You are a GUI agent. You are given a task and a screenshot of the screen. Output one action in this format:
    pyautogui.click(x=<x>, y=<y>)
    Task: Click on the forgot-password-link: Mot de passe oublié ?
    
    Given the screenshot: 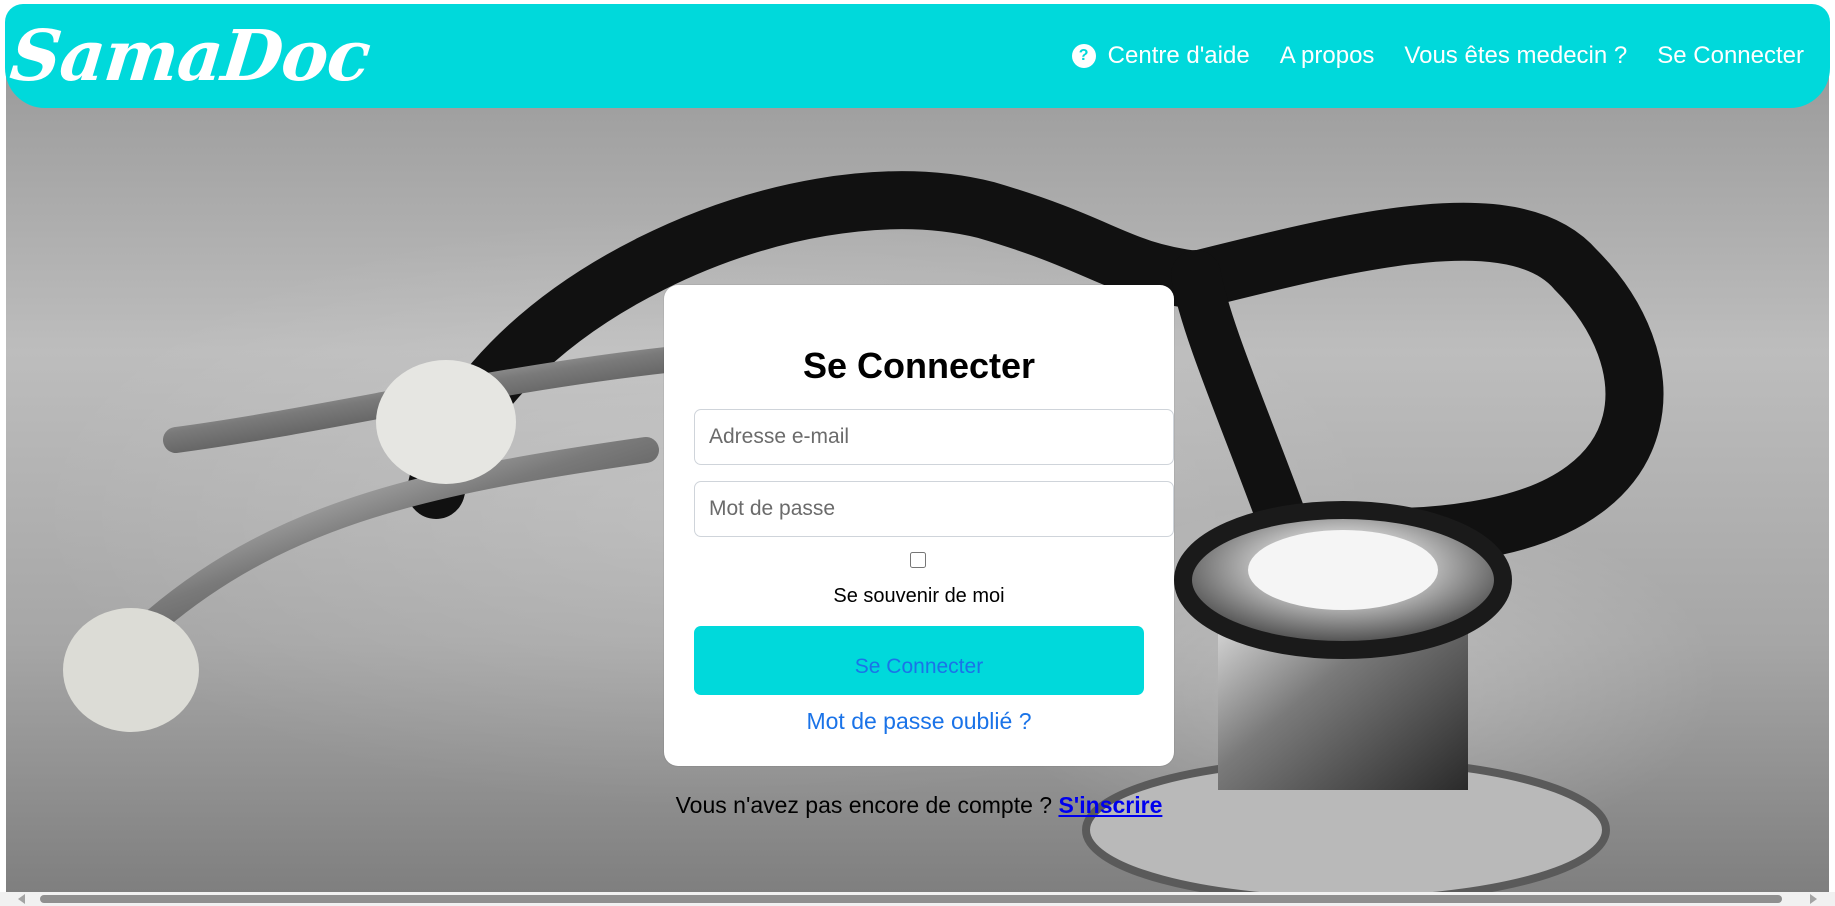 What is the action you would take?
    pyautogui.click(x=919, y=721)
    